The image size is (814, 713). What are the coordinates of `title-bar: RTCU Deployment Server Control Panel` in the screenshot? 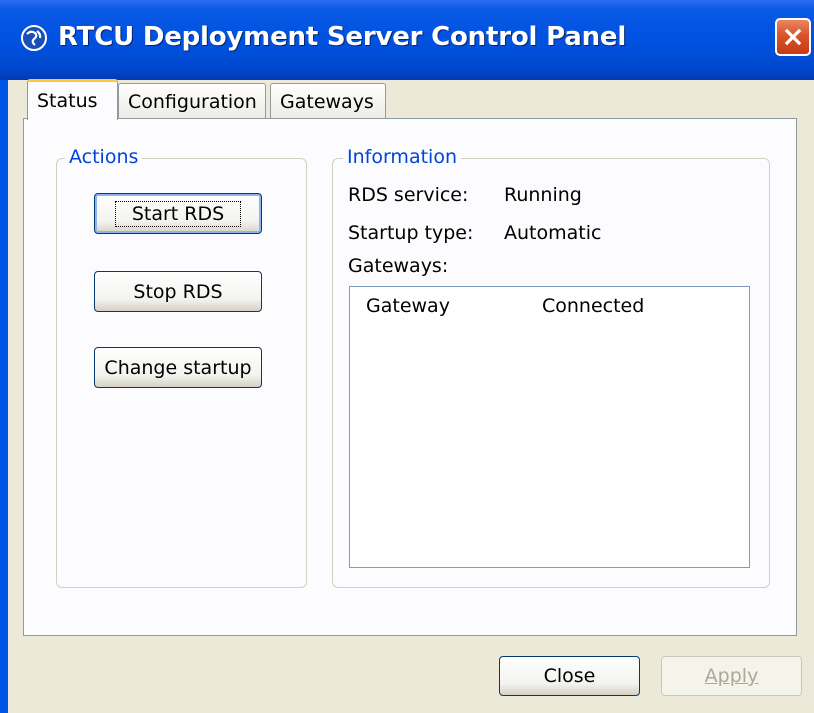 It's located at (407, 40).